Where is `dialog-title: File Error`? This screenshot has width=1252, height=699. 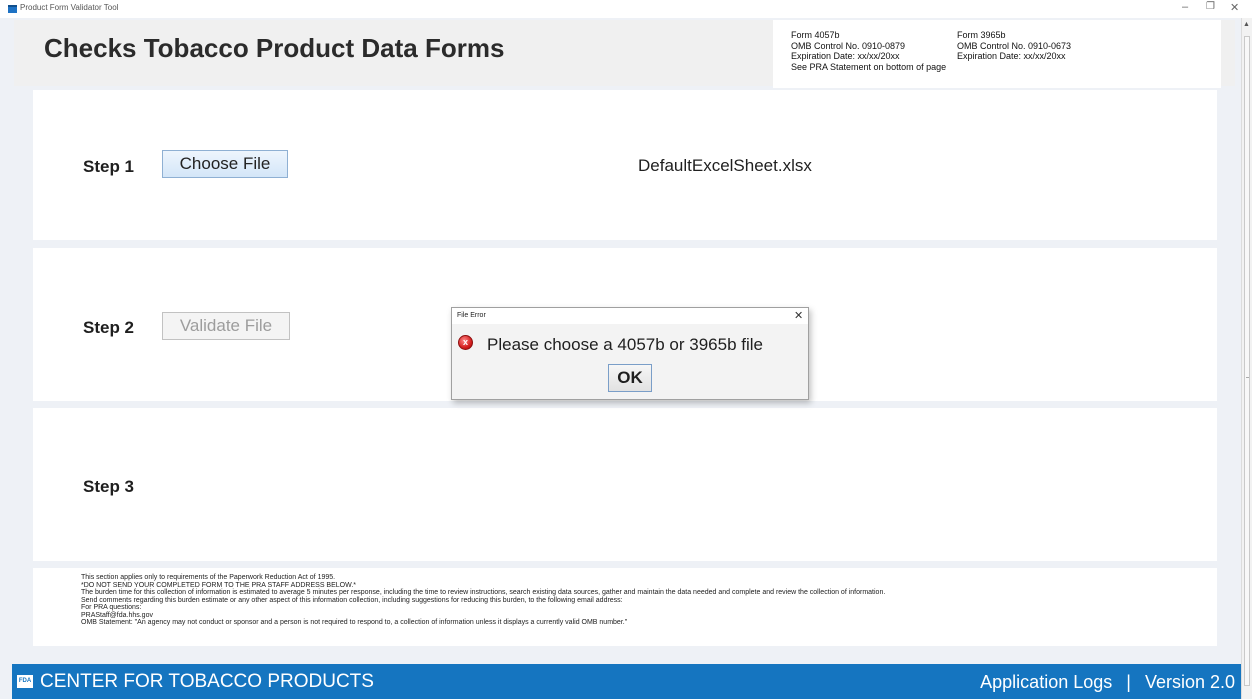
dialog-title: File Error is located at coordinates (471, 315).